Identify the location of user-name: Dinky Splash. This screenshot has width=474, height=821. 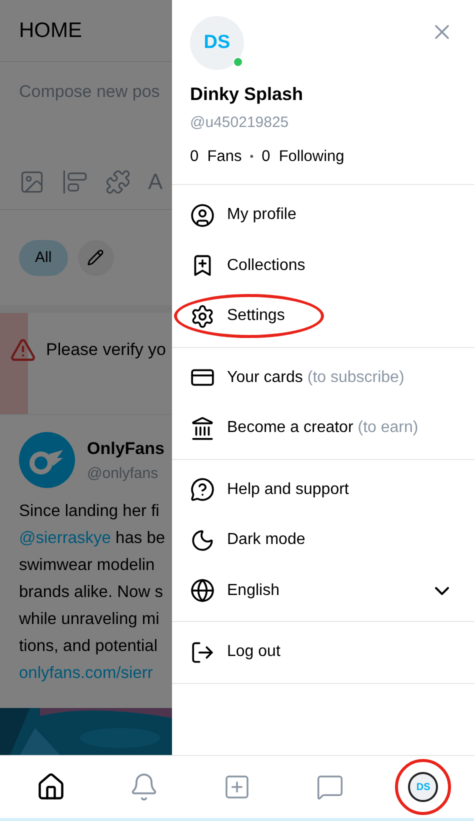
(247, 94).